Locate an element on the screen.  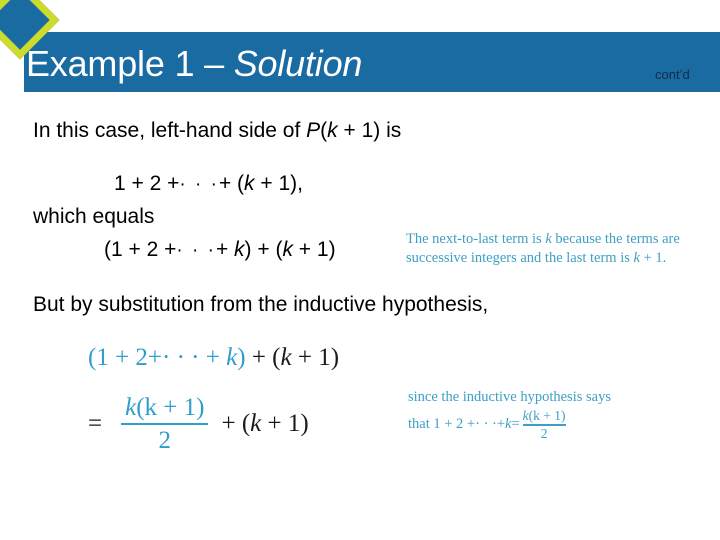
math-row1-tail-open: + ( is located at coordinates (263, 357).